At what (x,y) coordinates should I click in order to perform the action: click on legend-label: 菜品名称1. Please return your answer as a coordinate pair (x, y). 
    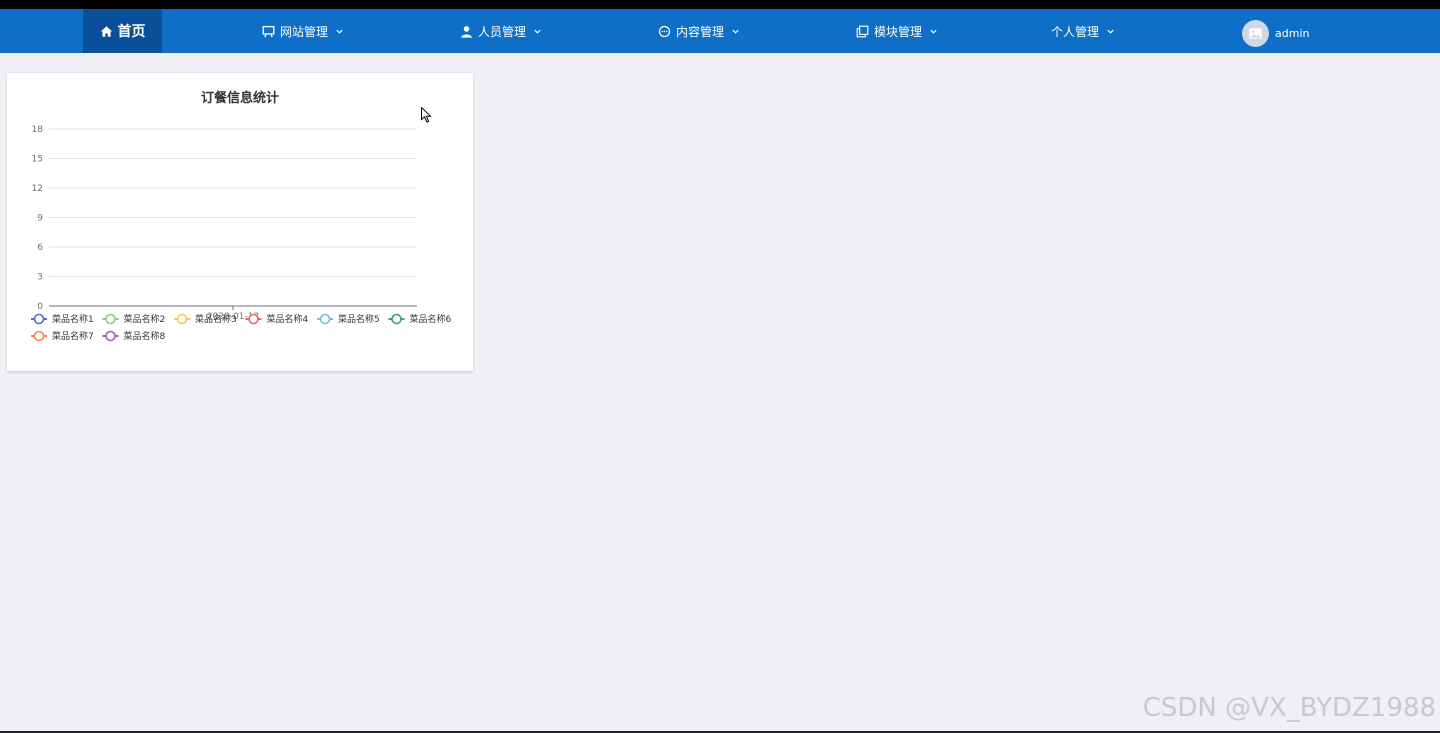
    Looking at the image, I should click on (73, 319).